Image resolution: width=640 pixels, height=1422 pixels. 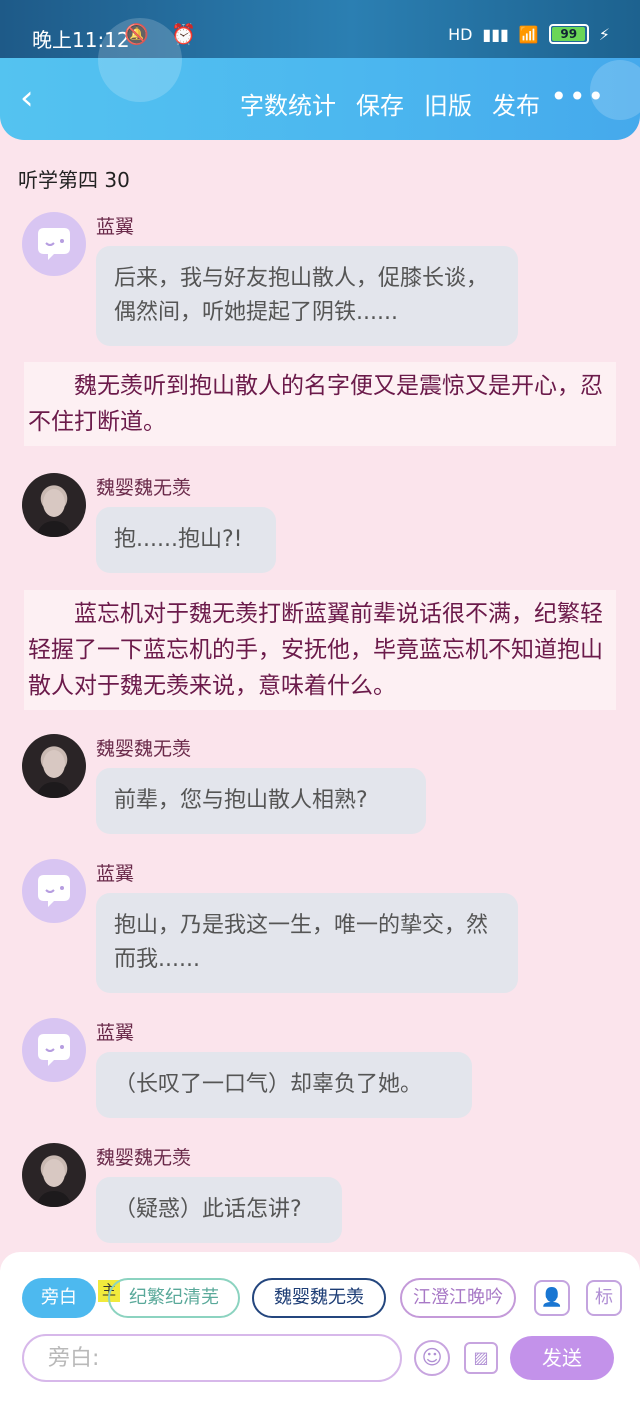 What do you see at coordinates (27, 98) in the screenshot?
I see `chevron-left-icon: ‹` at bounding box center [27, 98].